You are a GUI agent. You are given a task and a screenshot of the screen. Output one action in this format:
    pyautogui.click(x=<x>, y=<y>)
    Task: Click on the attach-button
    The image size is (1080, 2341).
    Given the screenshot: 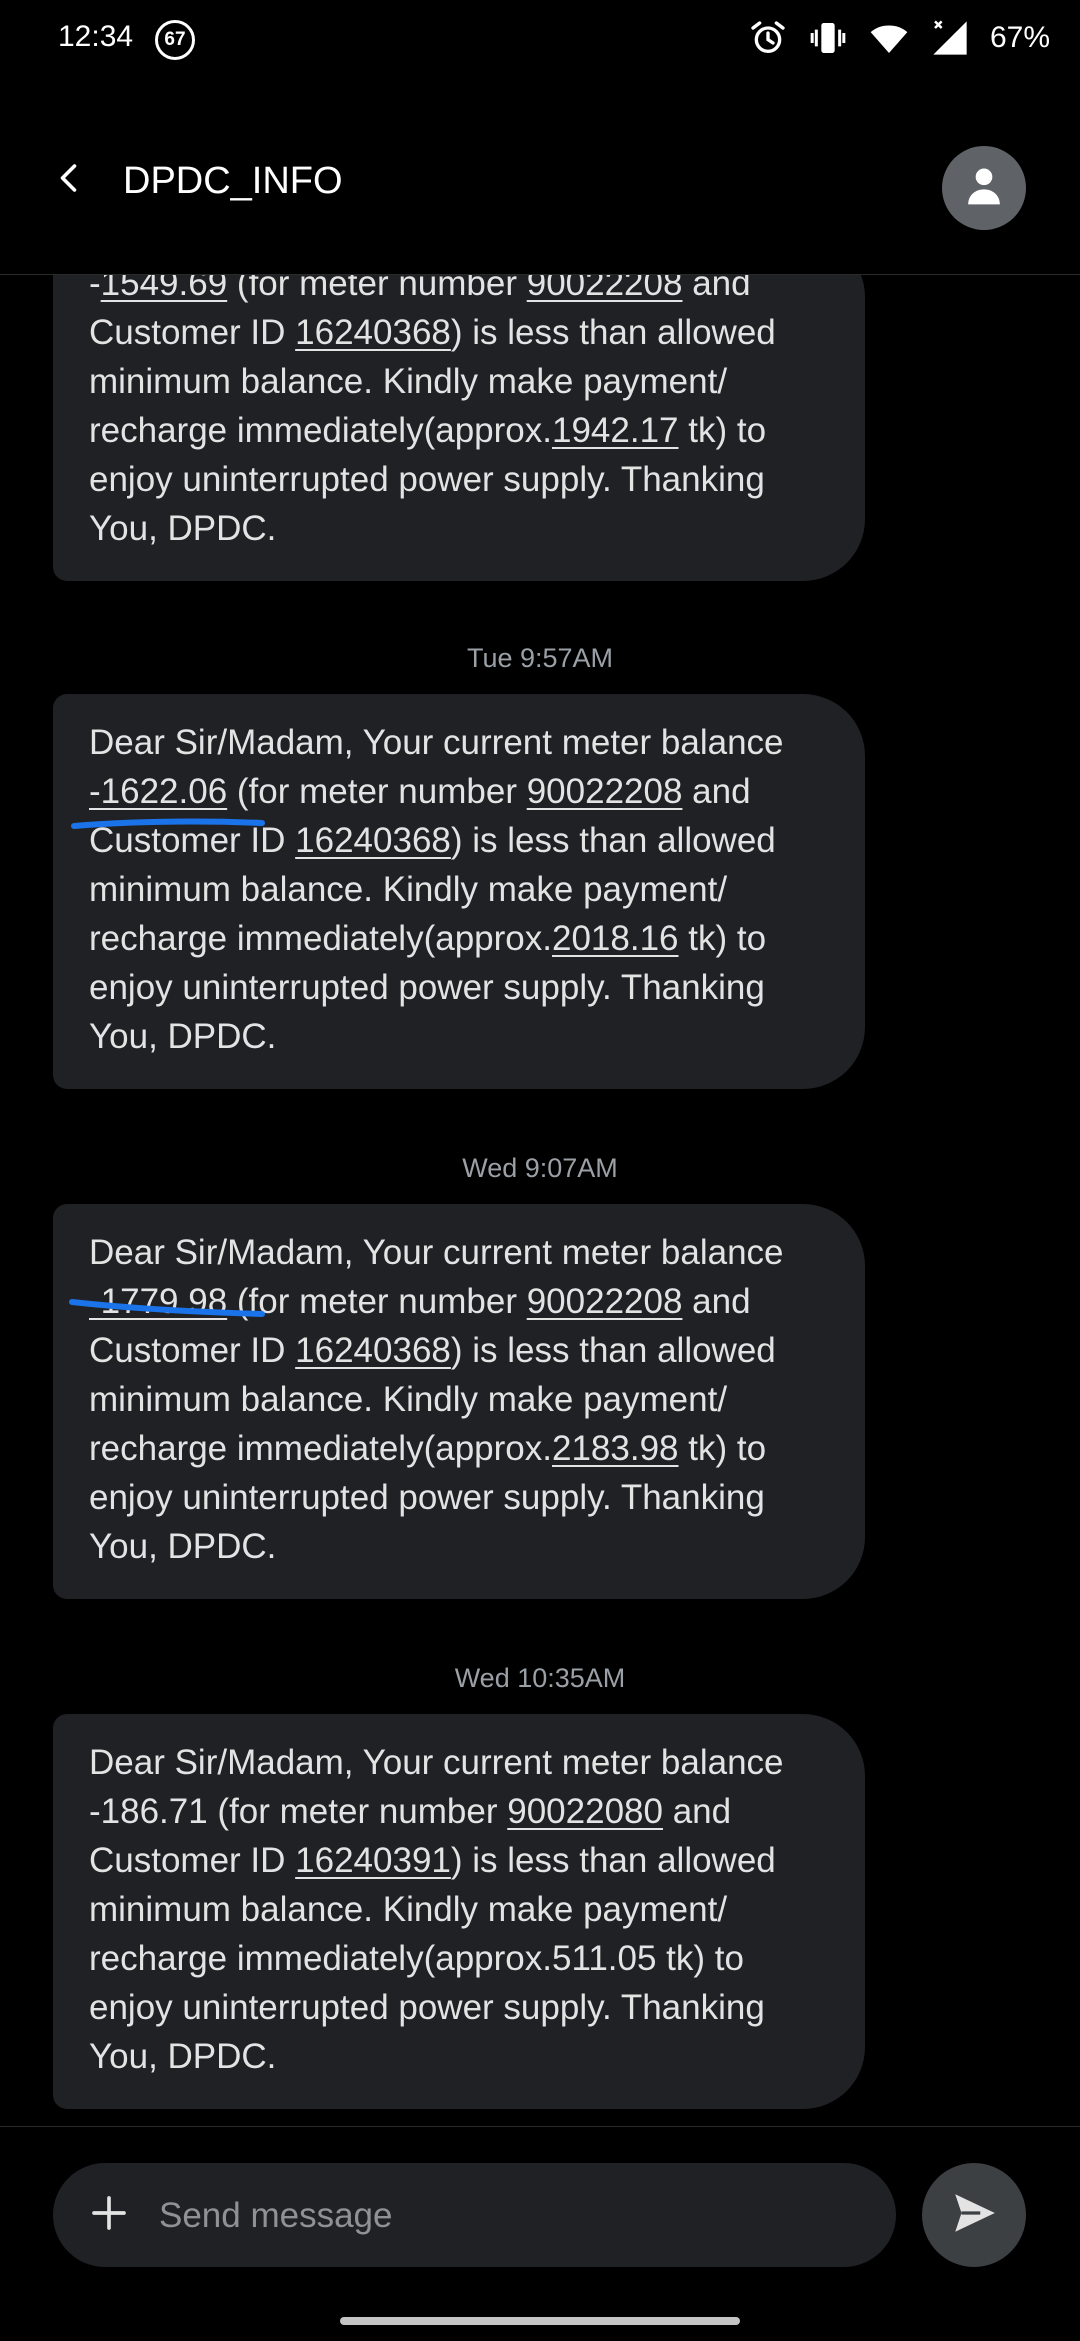 What is the action you would take?
    pyautogui.click(x=109, y=2215)
    